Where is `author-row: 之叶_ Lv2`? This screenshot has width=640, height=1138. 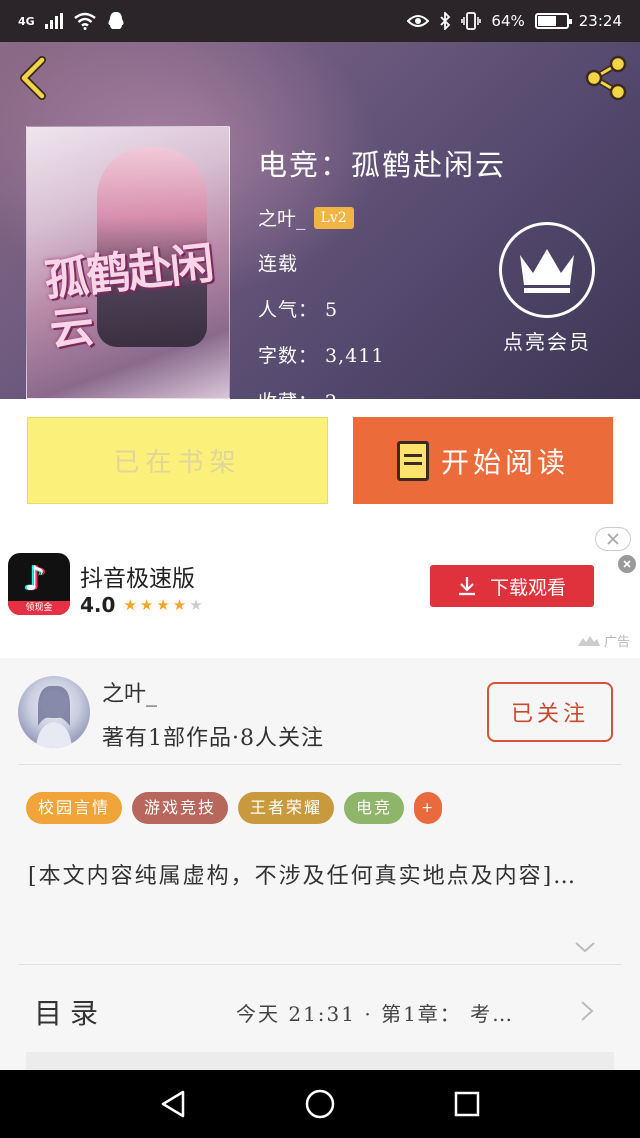 author-row: 之叶_ Lv2 is located at coordinates (382, 217).